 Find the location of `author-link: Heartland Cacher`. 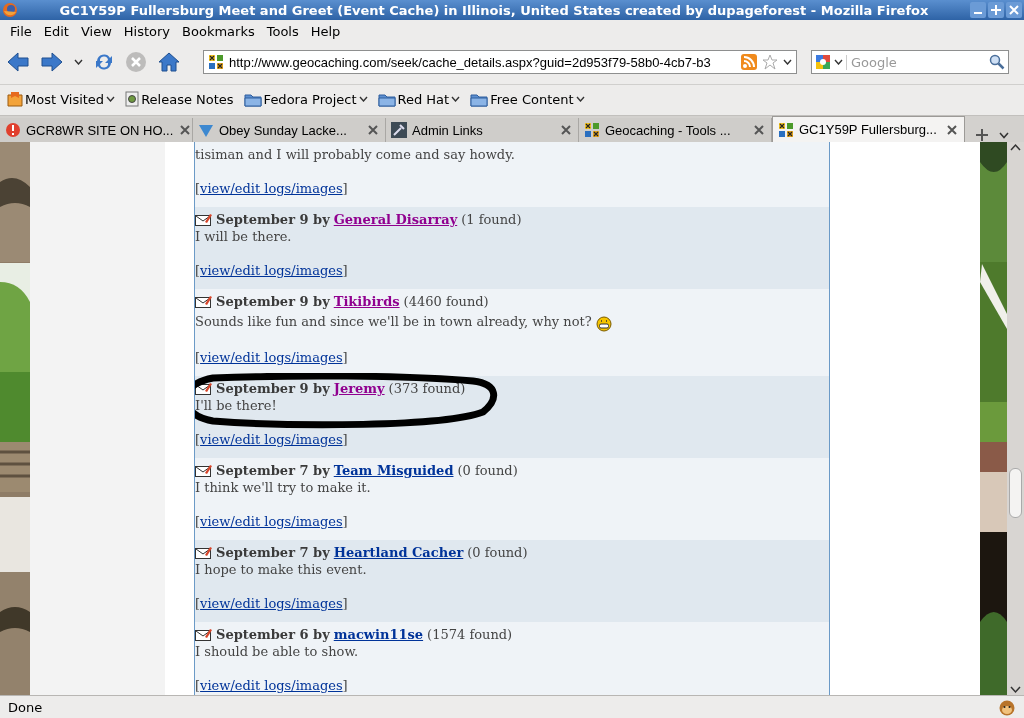

author-link: Heartland Cacher is located at coordinates (398, 552).